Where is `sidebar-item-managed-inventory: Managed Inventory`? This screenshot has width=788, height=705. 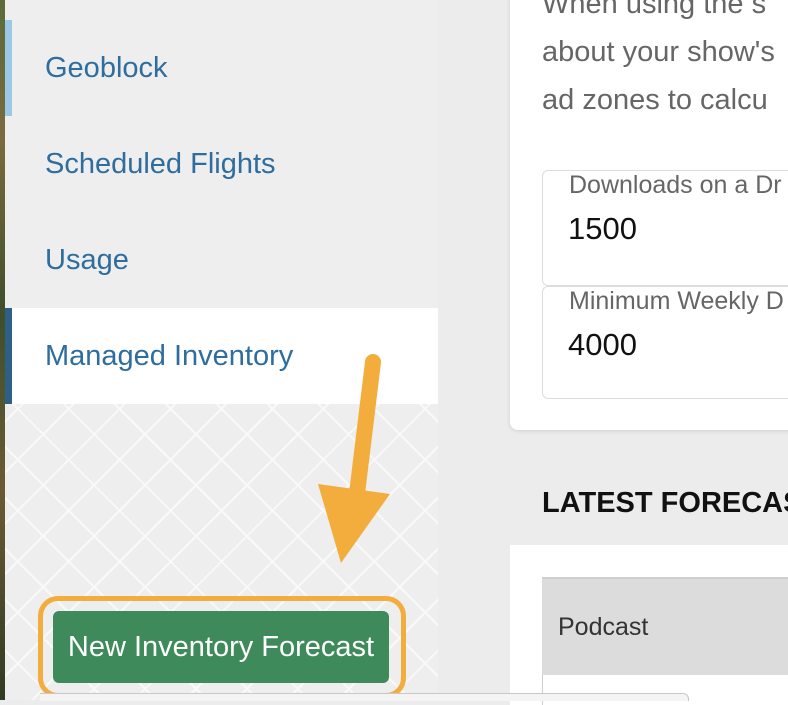
sidebar-item-managed-inventory: Managed Inventory is located at coordinates (221, 356).